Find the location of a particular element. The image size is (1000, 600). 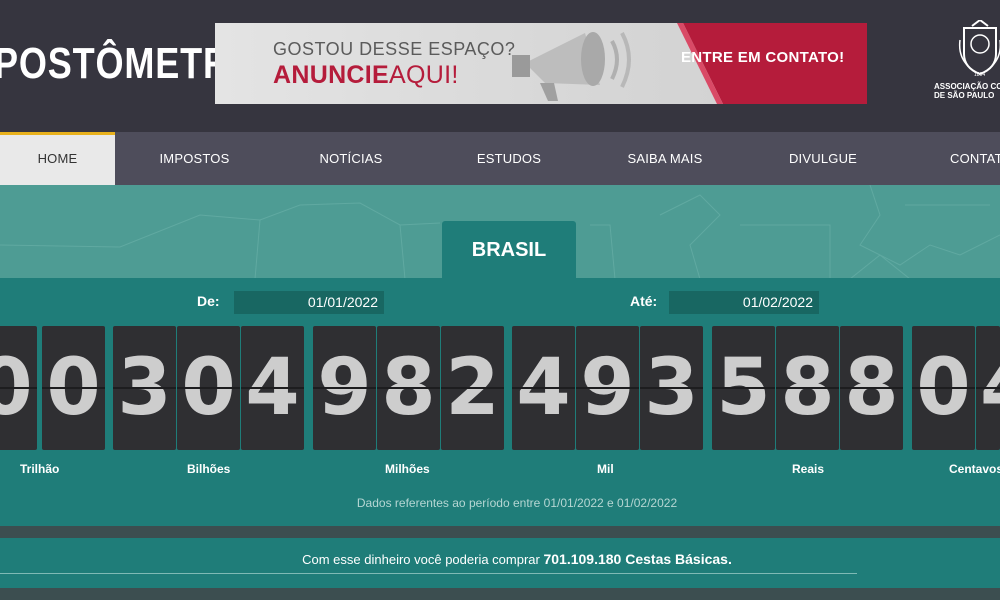

unit-label-trilhao: Trilhão is located at coordinates (40, 469).